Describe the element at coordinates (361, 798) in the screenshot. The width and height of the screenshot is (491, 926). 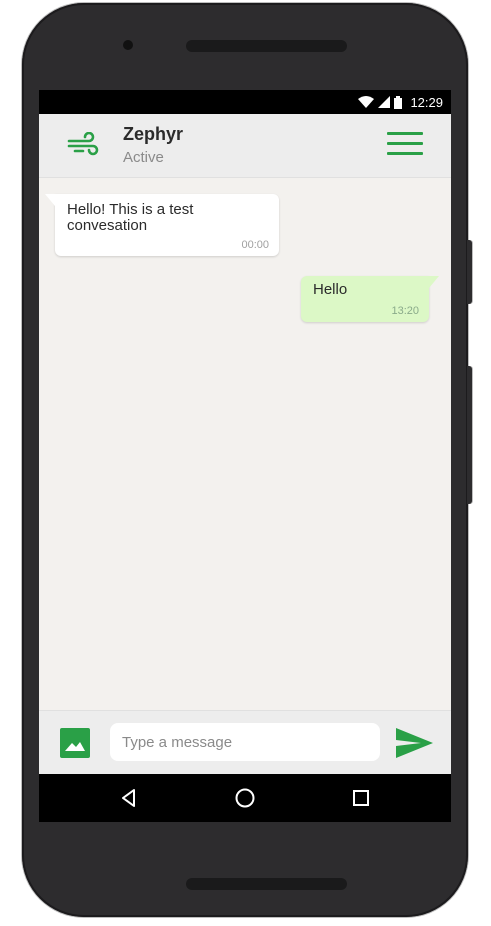
I see `recents-icon` at that location.